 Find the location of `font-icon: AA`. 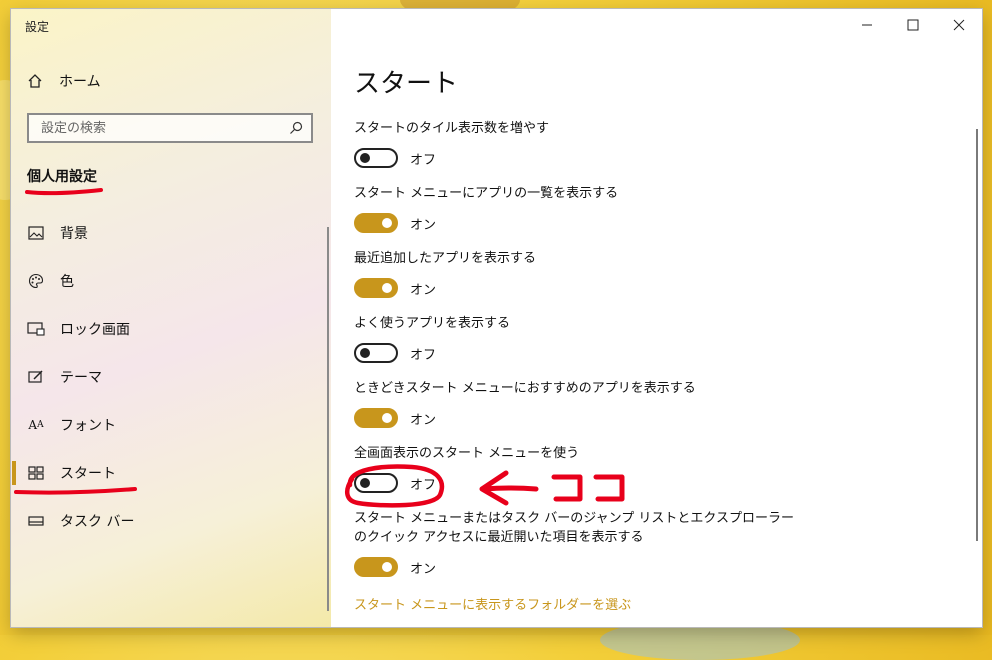

font-icon: AA is located at coordinates (36, 425).